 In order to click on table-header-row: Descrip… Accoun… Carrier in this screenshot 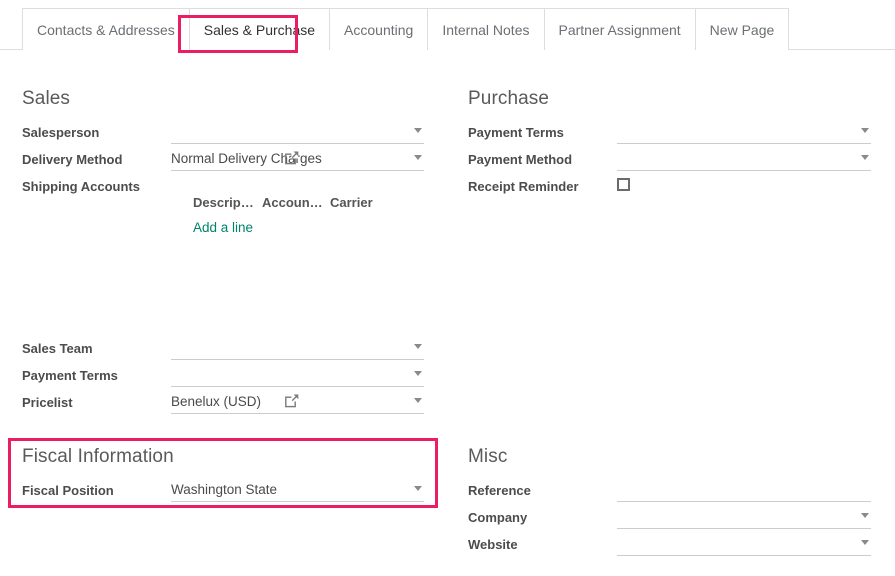, I will do `click(323, 202)`.